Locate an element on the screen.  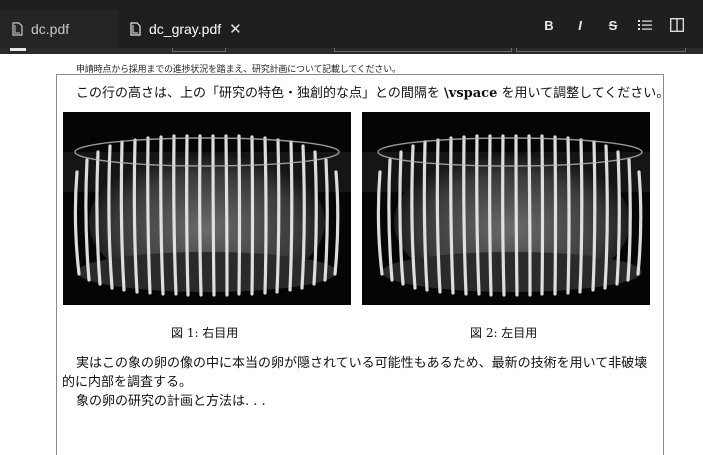
tab-dc-pdf: dc.pdf is located at coordinates (59, 29).